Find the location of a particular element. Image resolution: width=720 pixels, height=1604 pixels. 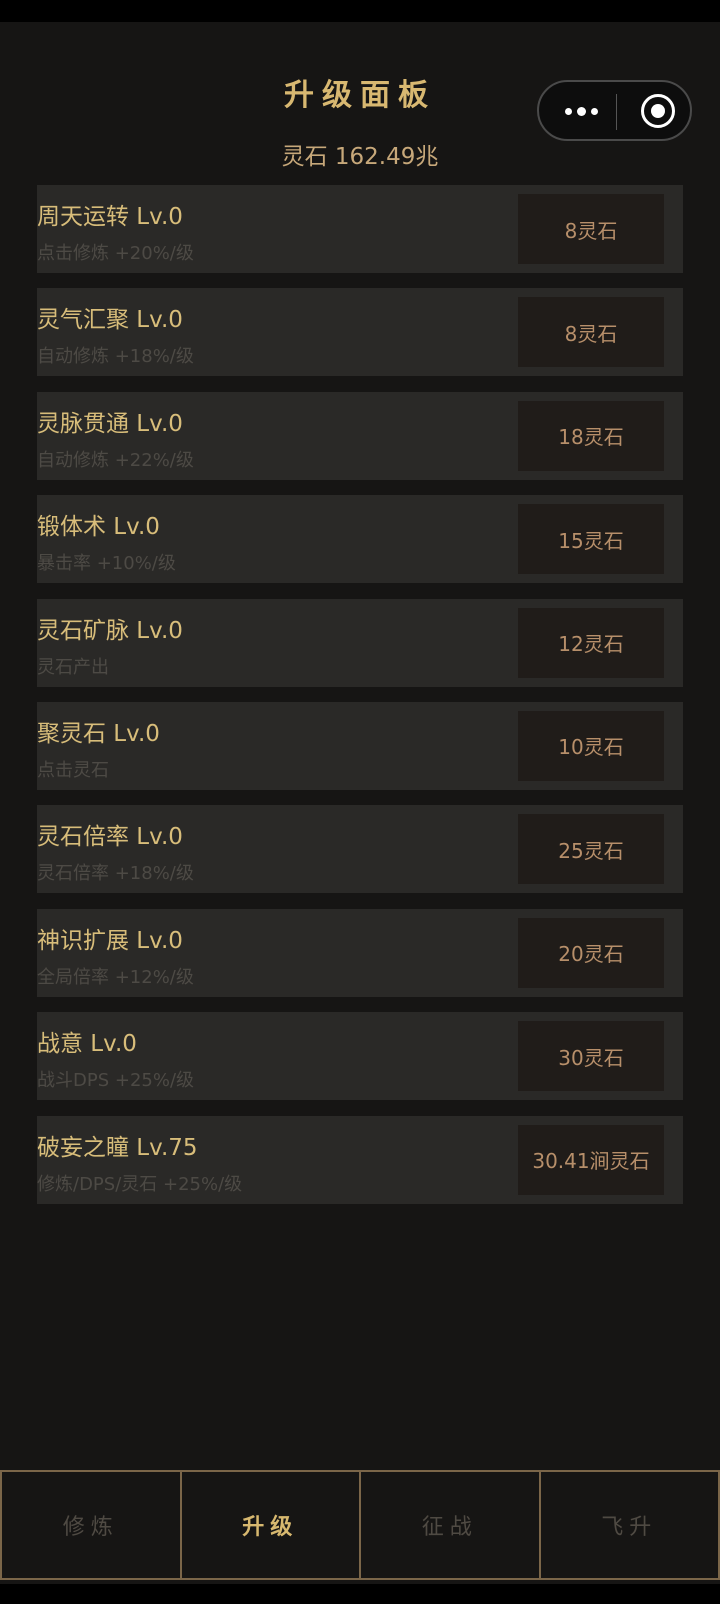

upgrade-item: 破妄之瞳 Lv.75 修炼/DPS/灵石 +25%/级 30.41涧灵石 is located at coordinates (360, 1159).